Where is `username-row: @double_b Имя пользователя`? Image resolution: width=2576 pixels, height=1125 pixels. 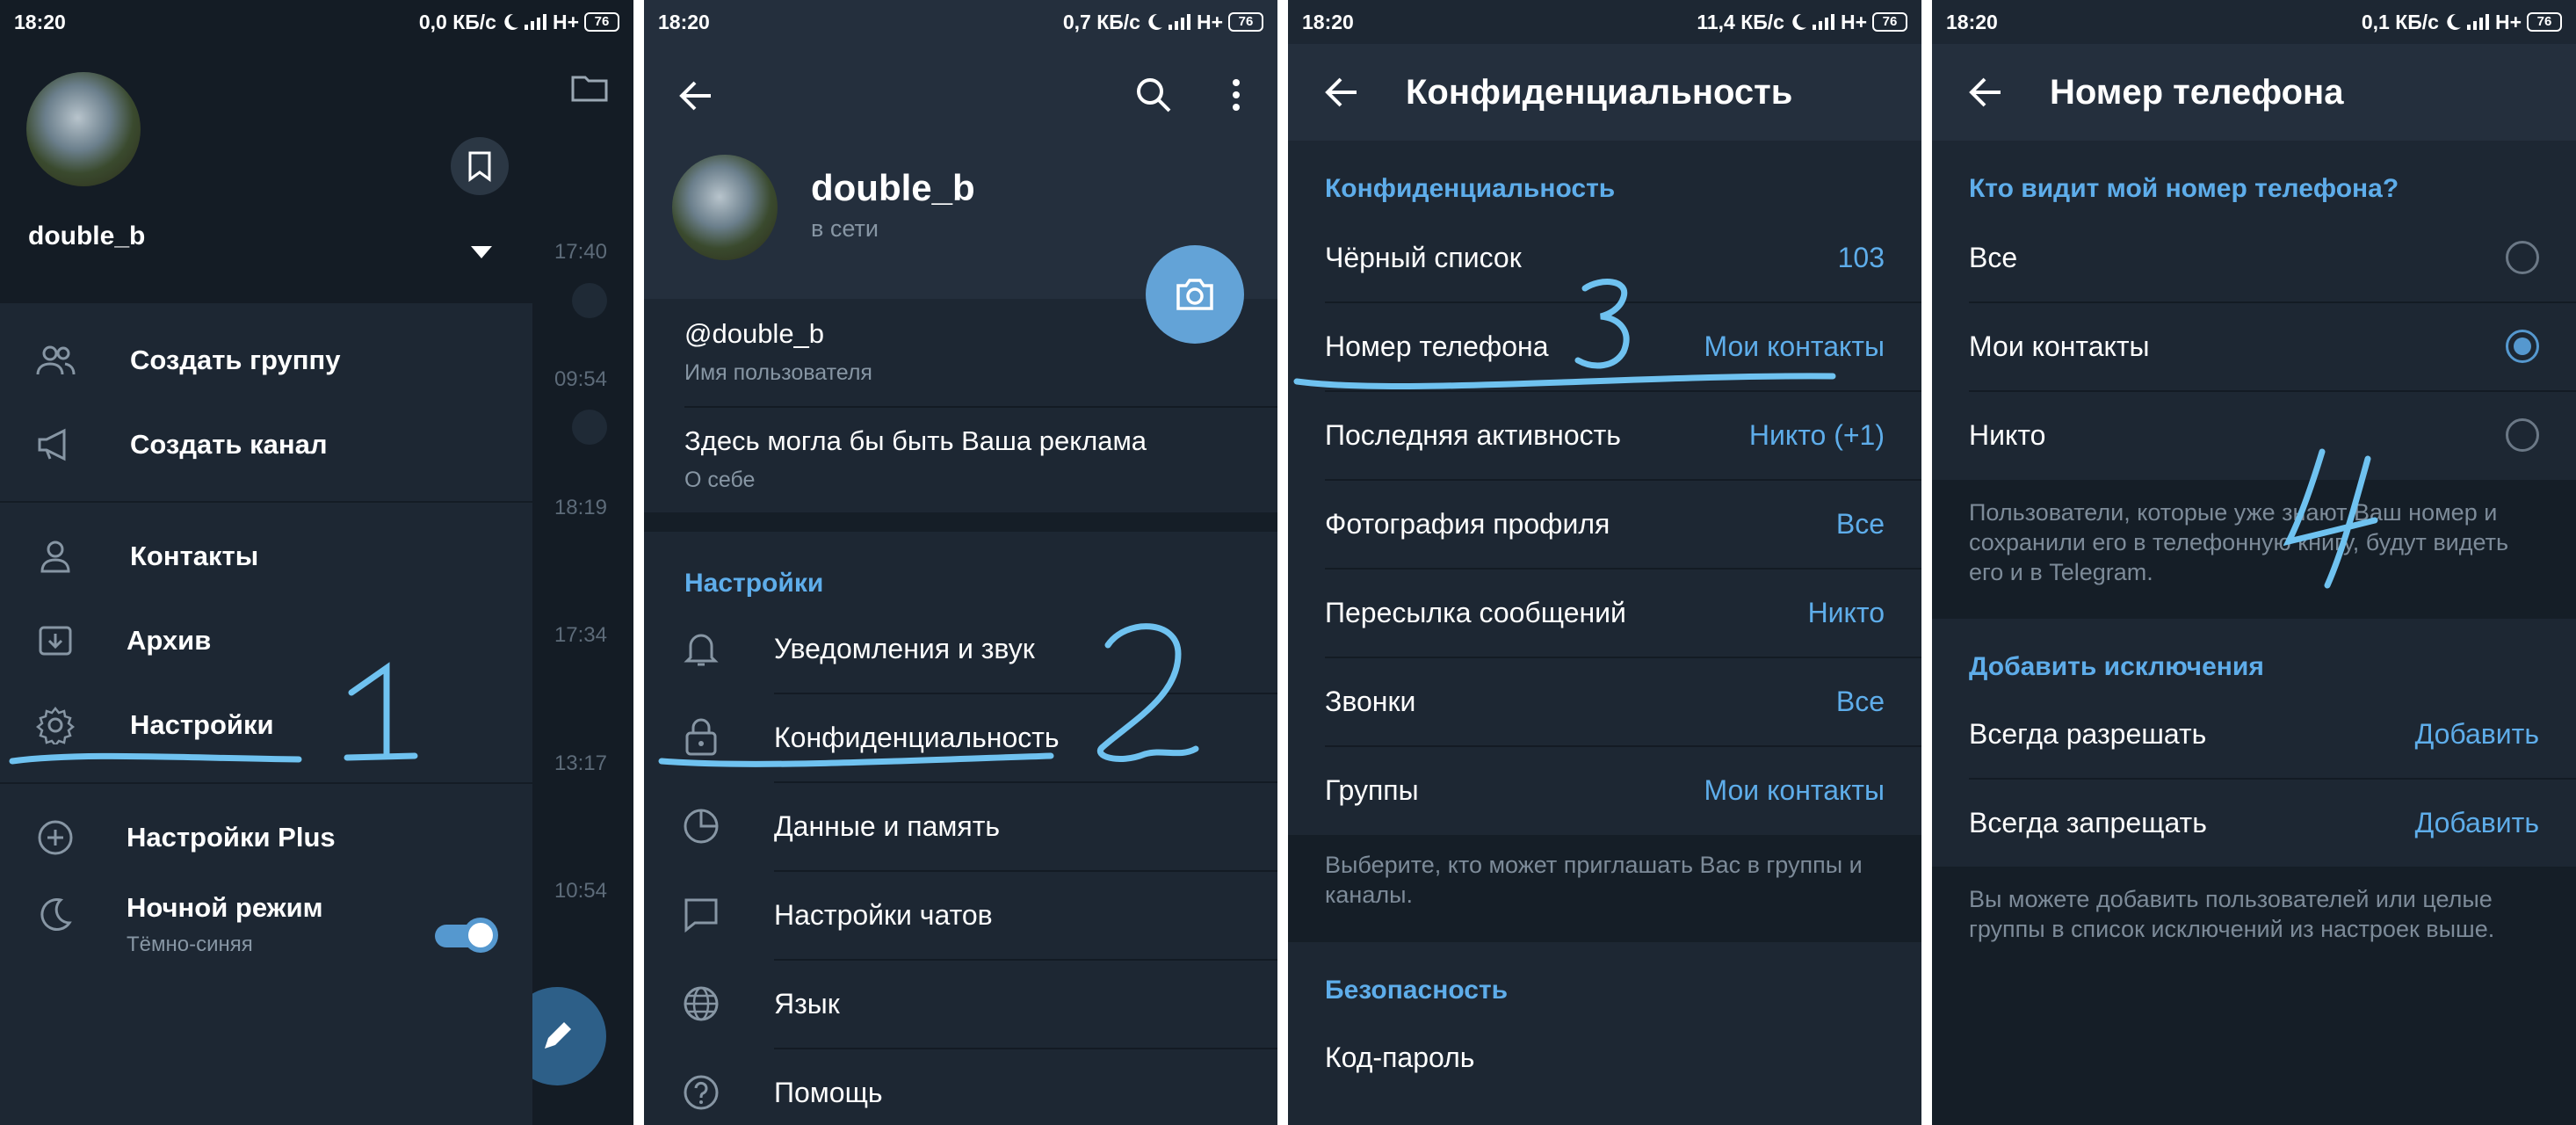 username-row: @double_b Имя пользователя is located at coordinates (778, 352).